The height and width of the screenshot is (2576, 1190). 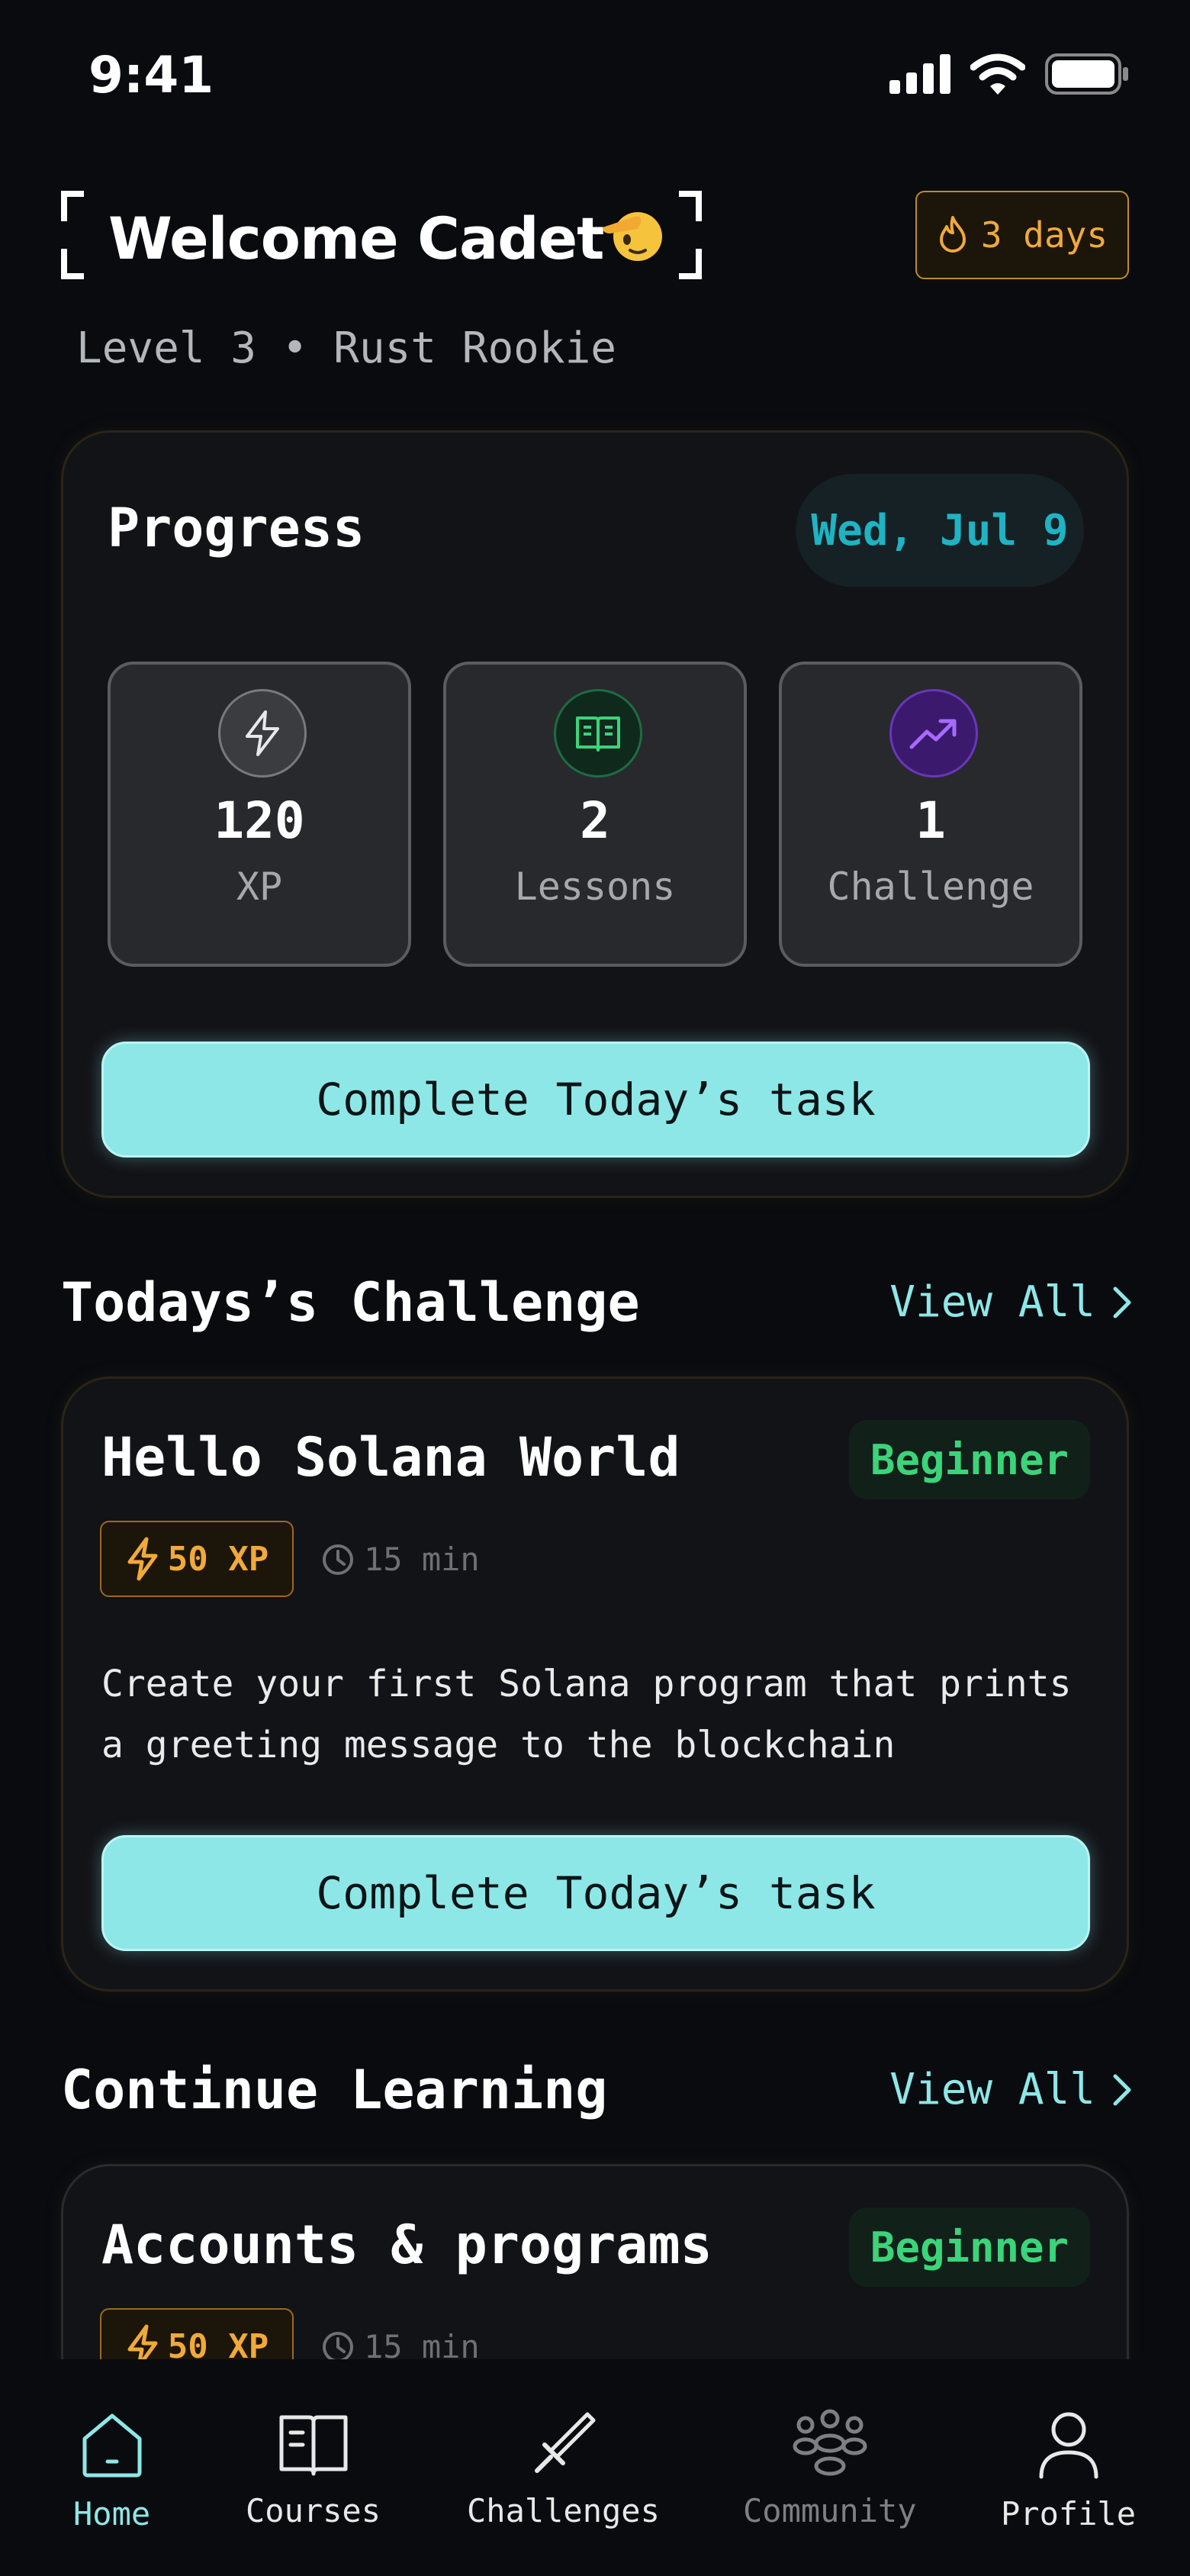 I want to click on page-title: Welcome Cadet, so click(x=356, y=238).